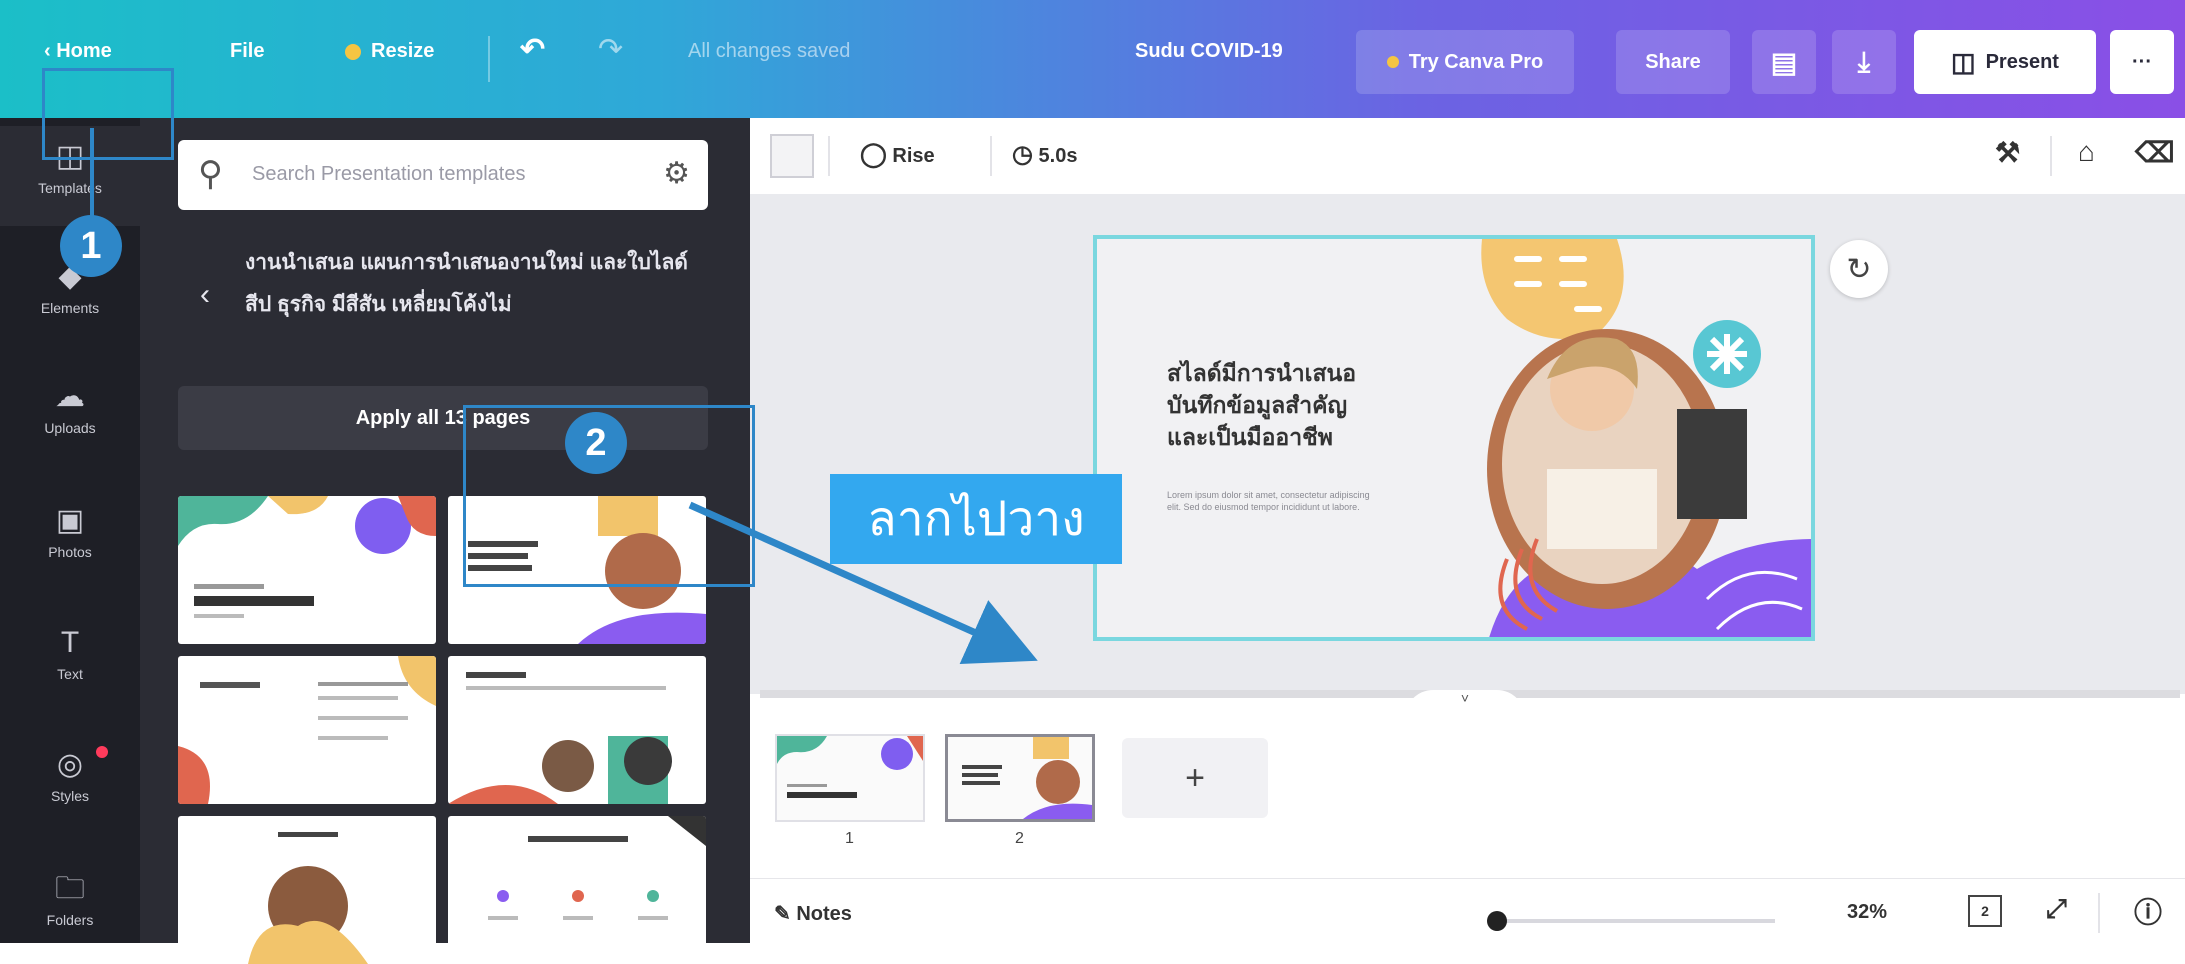  I want to click on fullscreen-icon: ⤢, so click(2056, 909).